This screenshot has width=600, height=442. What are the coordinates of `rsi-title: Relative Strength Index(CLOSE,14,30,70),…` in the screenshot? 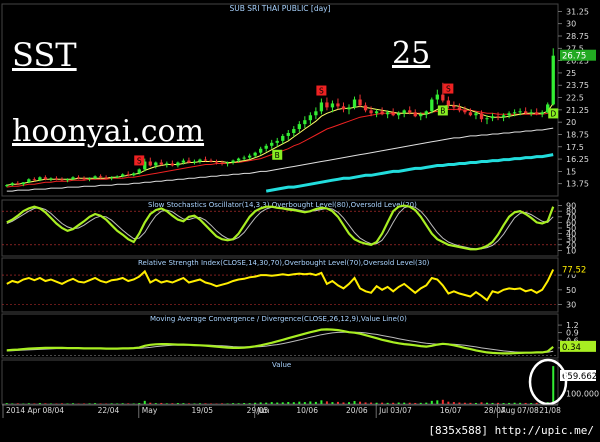 It's located at (284, 263).